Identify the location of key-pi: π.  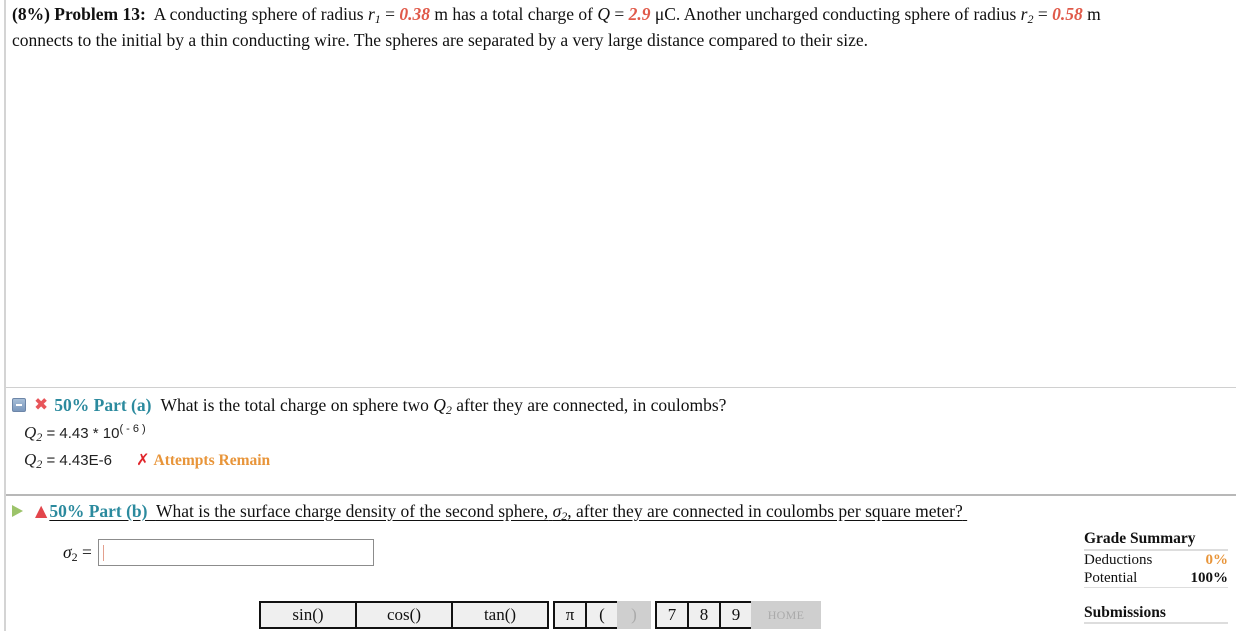
(570, 615).